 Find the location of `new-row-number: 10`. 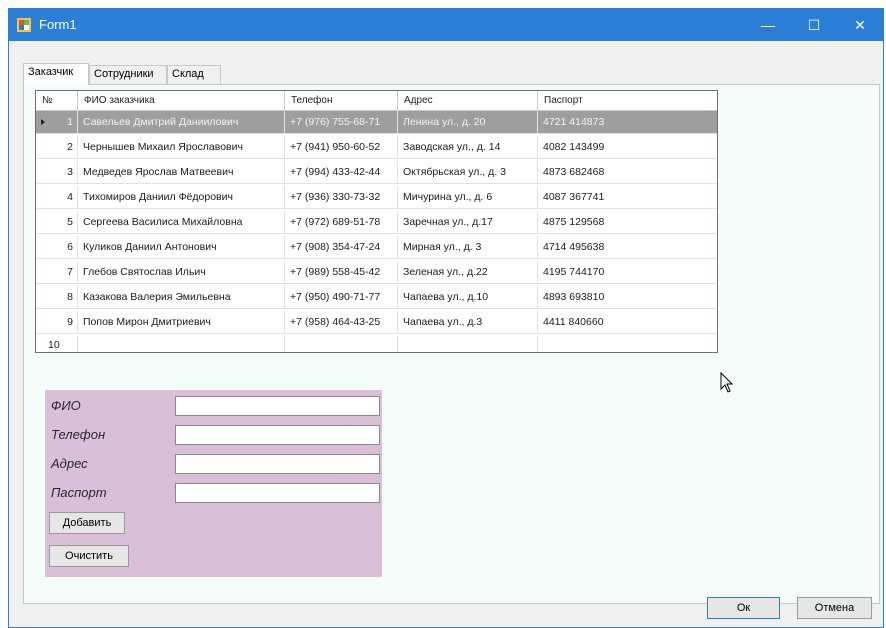

new-row-number: 10 is located at coordinates (57, 344).